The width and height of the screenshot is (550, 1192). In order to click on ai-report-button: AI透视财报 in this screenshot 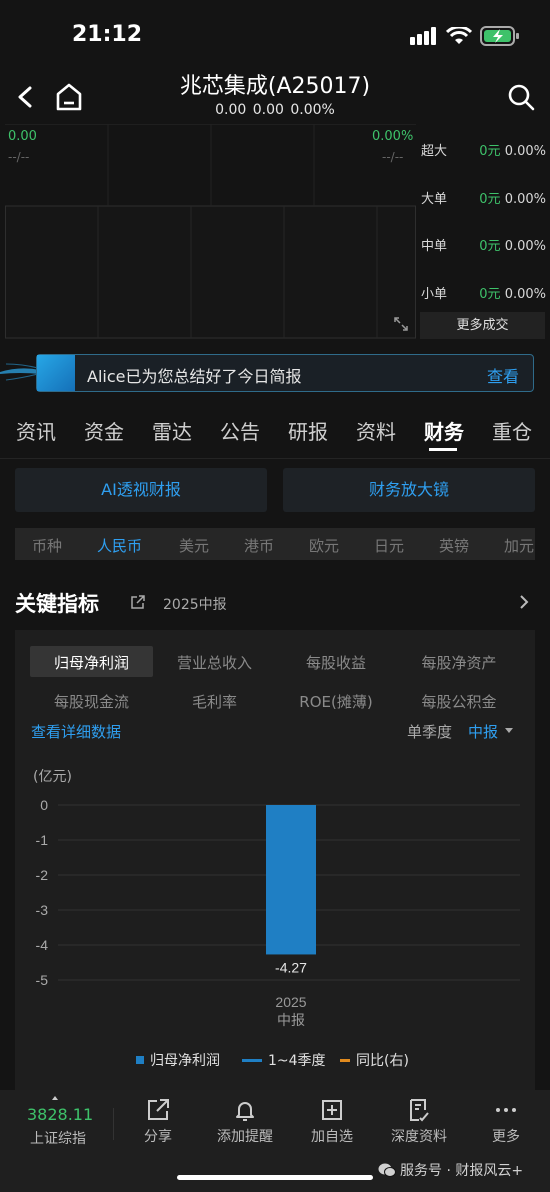, I will do `click(141, 490)`.